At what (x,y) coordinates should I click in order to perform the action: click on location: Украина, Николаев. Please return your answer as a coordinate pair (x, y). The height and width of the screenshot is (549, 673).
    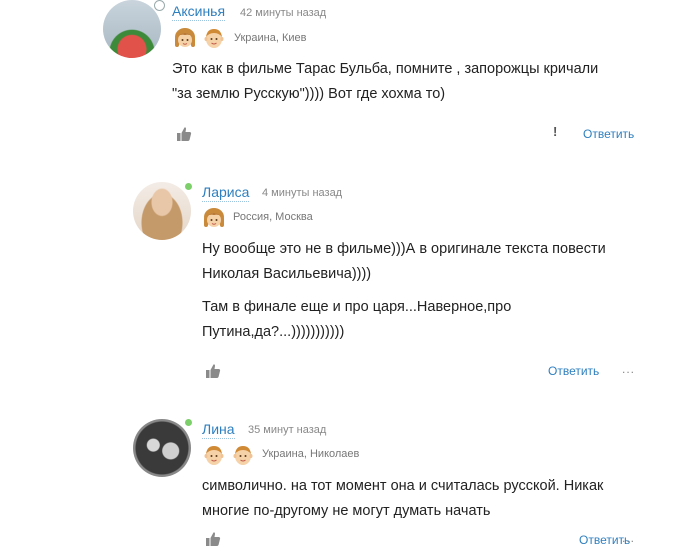
    Looking at the image, I should click on (311, 454).